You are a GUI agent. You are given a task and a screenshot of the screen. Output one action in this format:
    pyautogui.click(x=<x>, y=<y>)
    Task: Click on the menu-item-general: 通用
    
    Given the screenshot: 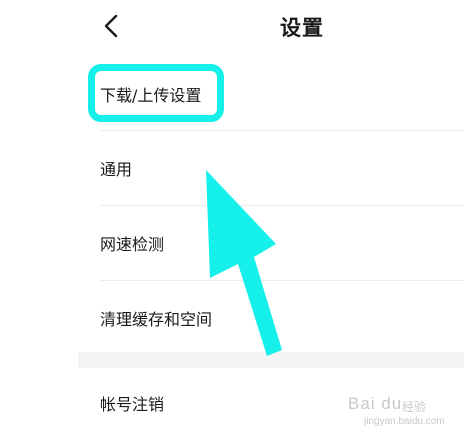 What is the action you would take?
    pyautogui.click(x=282, y=170)
    